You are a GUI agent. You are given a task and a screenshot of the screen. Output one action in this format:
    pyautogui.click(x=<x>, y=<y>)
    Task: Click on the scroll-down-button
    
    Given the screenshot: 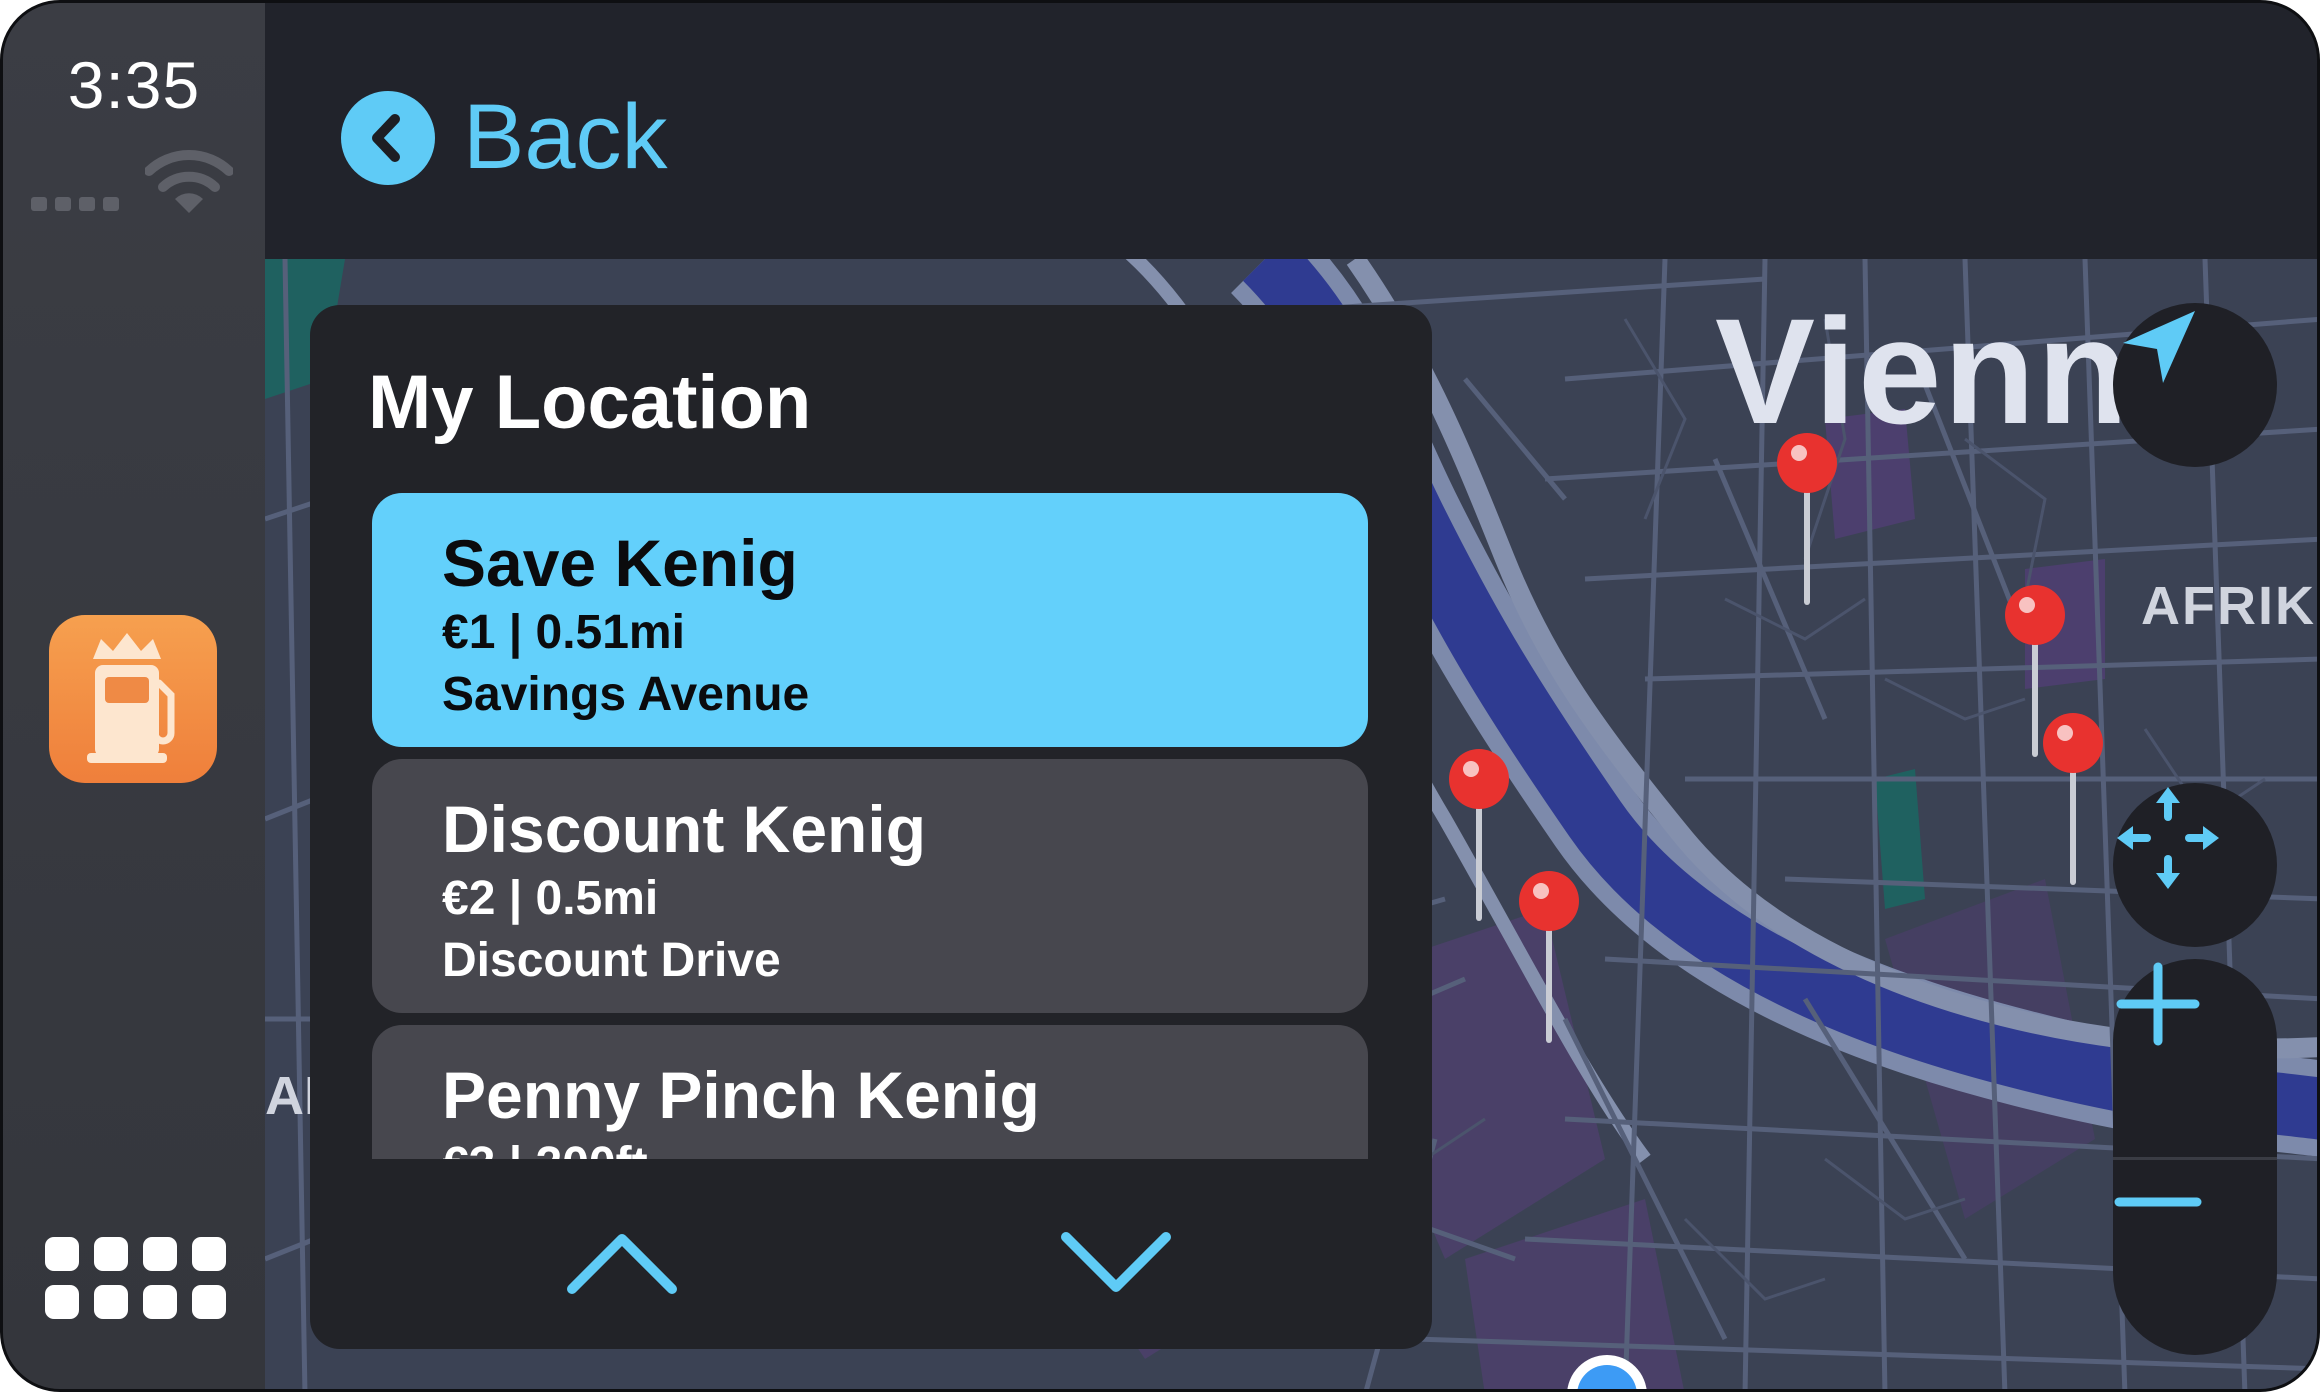 What is the action you would take?
    pyautogui.click(x=1116, y=1263)
    